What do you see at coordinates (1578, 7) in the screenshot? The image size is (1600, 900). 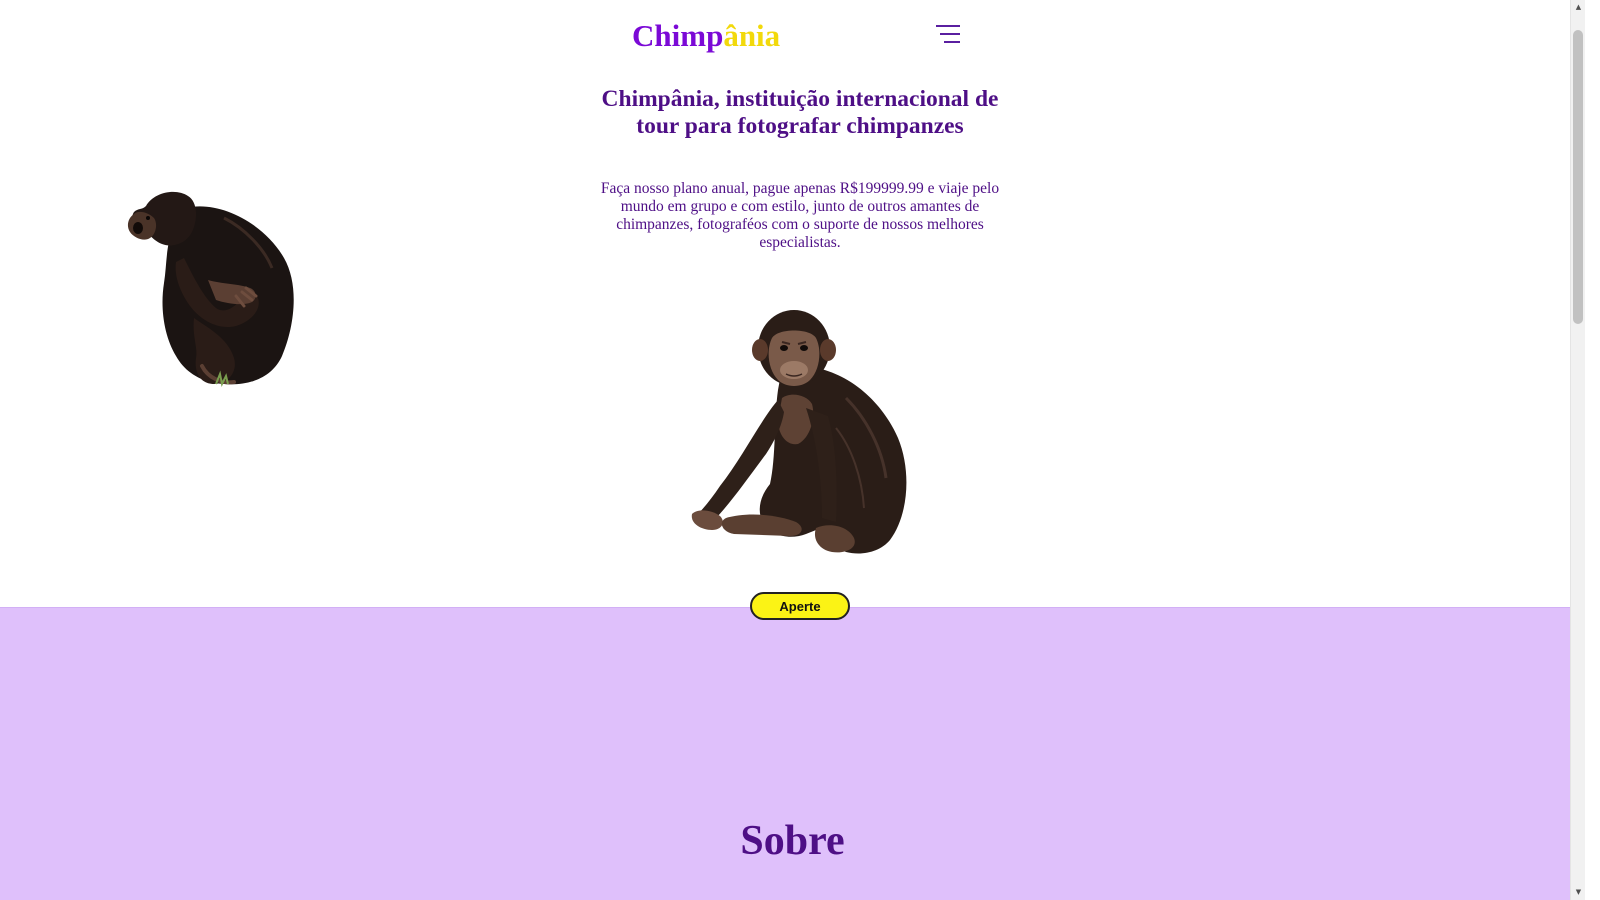 I see `scroll-up-arrow-icon: ▲` at bounding box center [1578, 7].